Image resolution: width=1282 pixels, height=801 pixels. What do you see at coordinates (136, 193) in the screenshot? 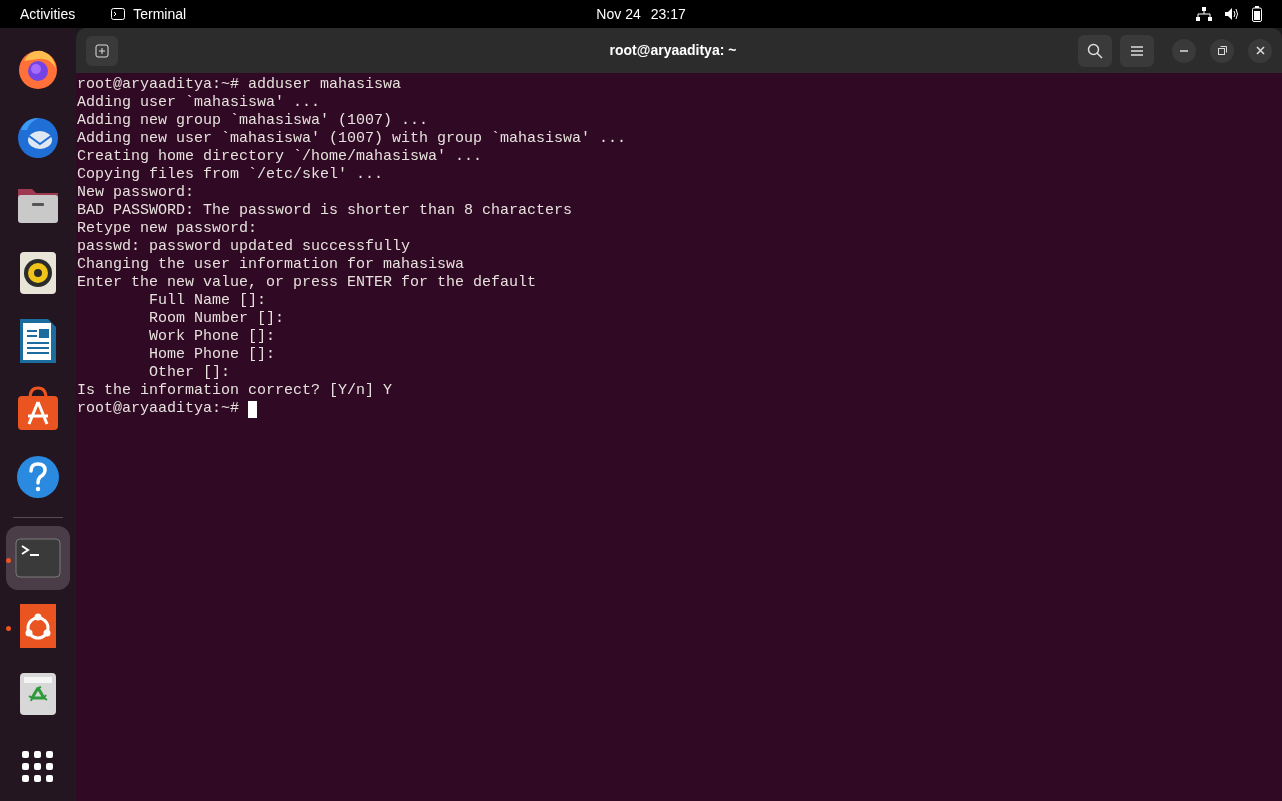
I see `terminal-line: New password:` at bounding box center [136, 193].